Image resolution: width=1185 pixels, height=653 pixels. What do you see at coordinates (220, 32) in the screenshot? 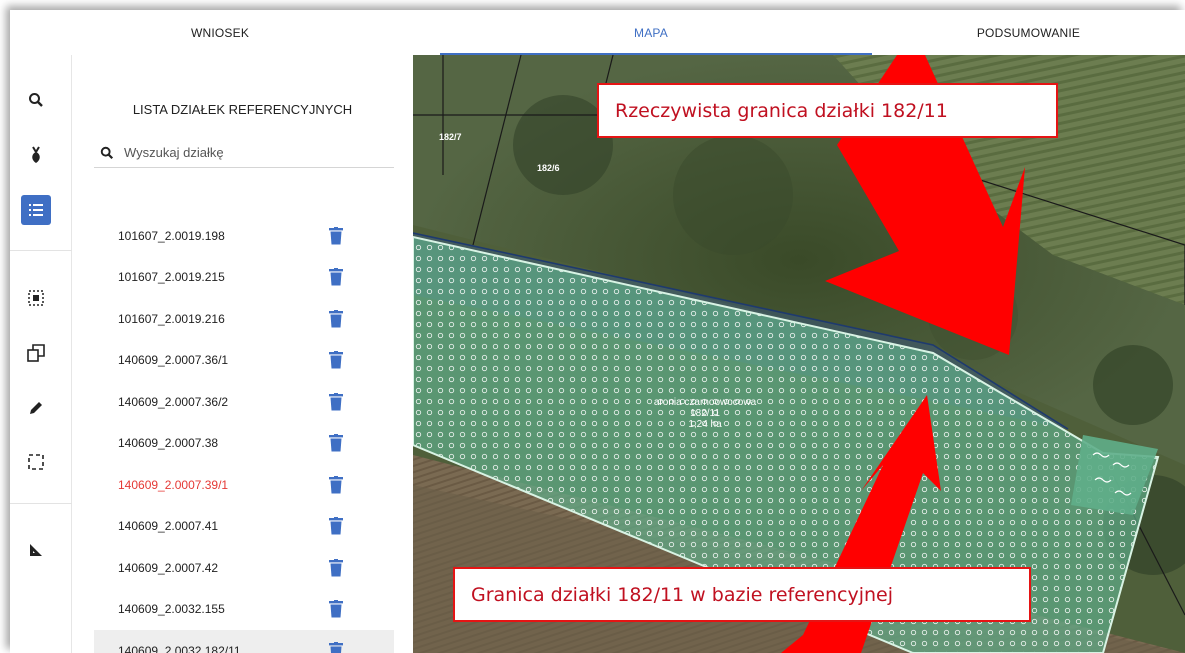
I see `tab-wniosek: WNIOSEK` at bounding box center [220, 32].